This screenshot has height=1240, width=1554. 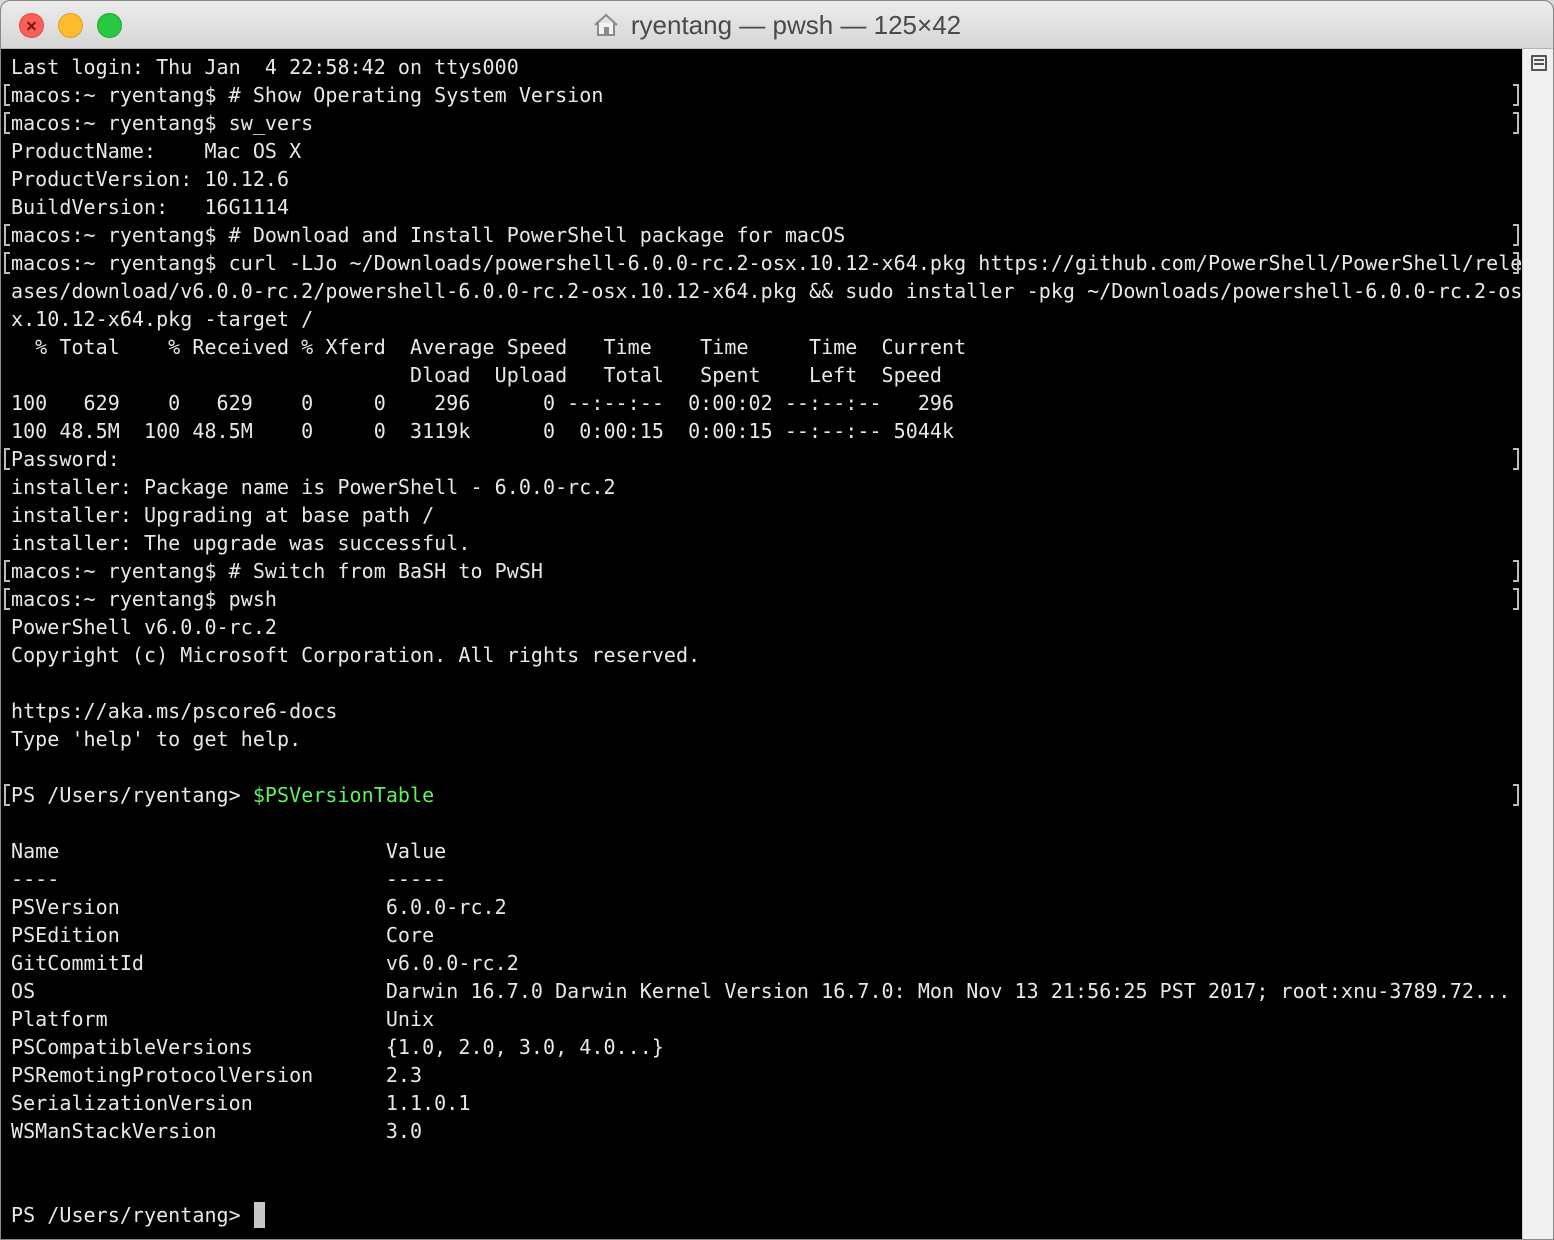 What do you see at coordinates (217, 1131) in the screenshot?
I see `terminal-line-text: WSManStackVersion 3.0` at bounding box center [217, 1131].